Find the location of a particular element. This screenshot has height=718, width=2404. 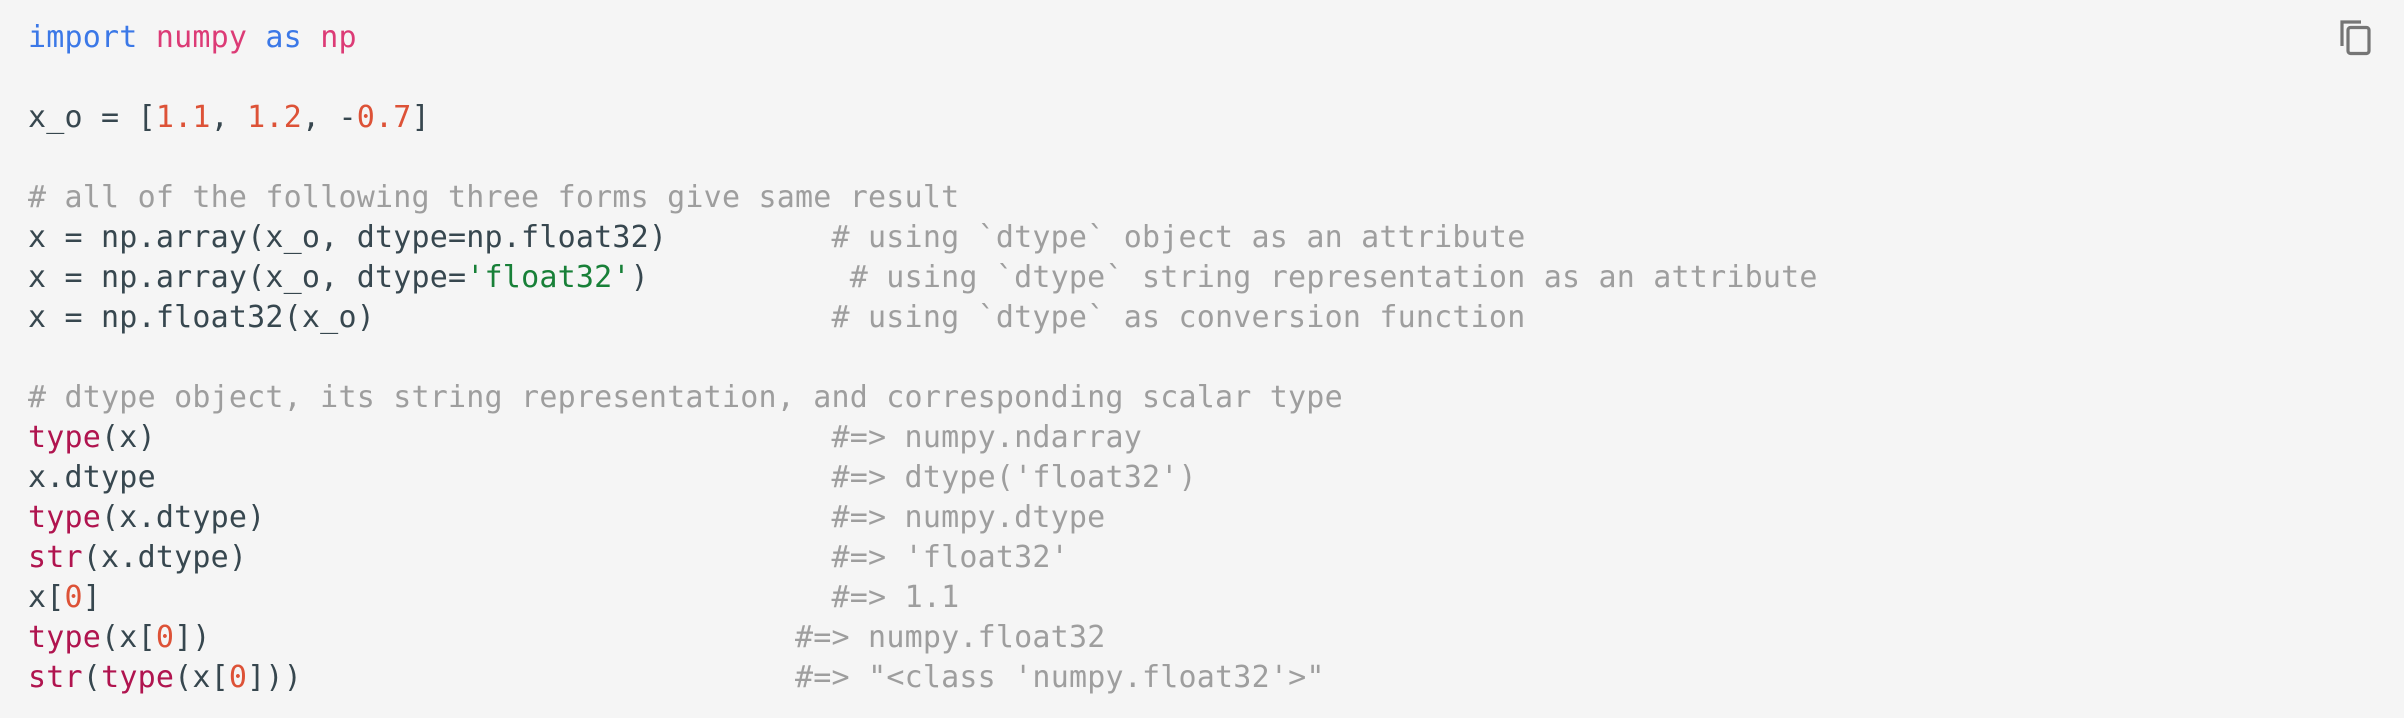

code-text: x = np.array(x_o, dtype= is located at coordinates (247, 277).